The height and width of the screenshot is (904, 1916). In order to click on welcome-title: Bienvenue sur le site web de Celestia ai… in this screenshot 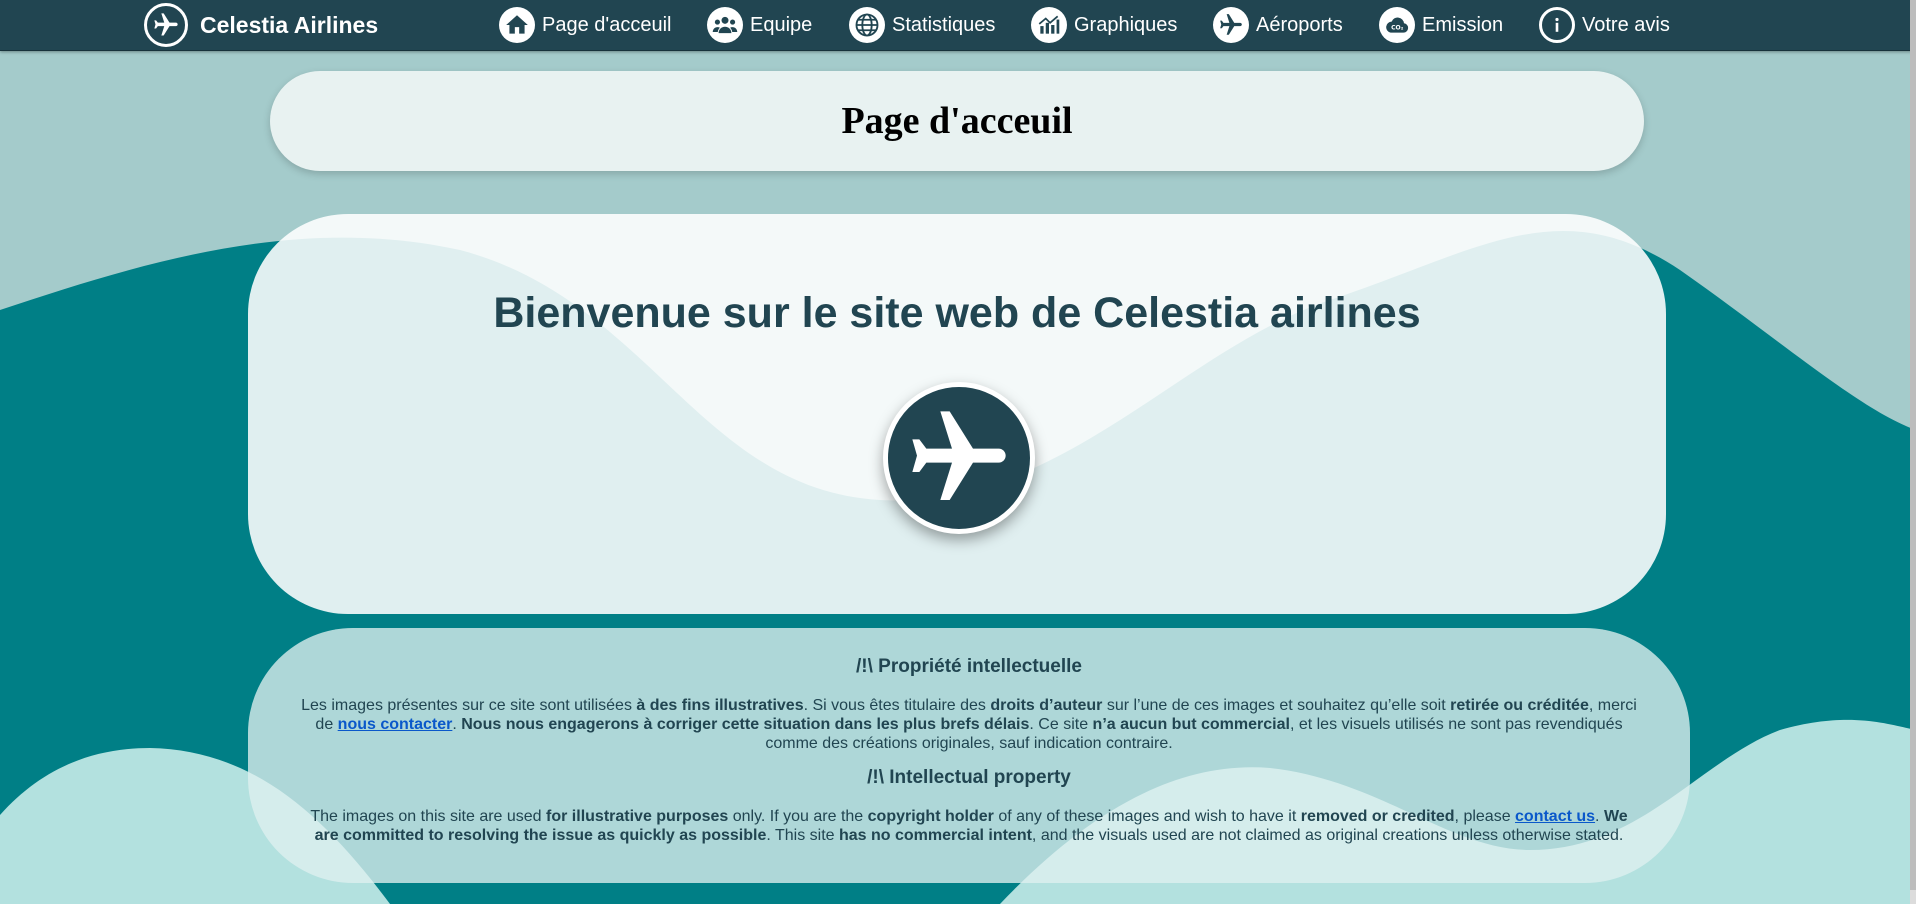, I will do `click(957, 313)`.